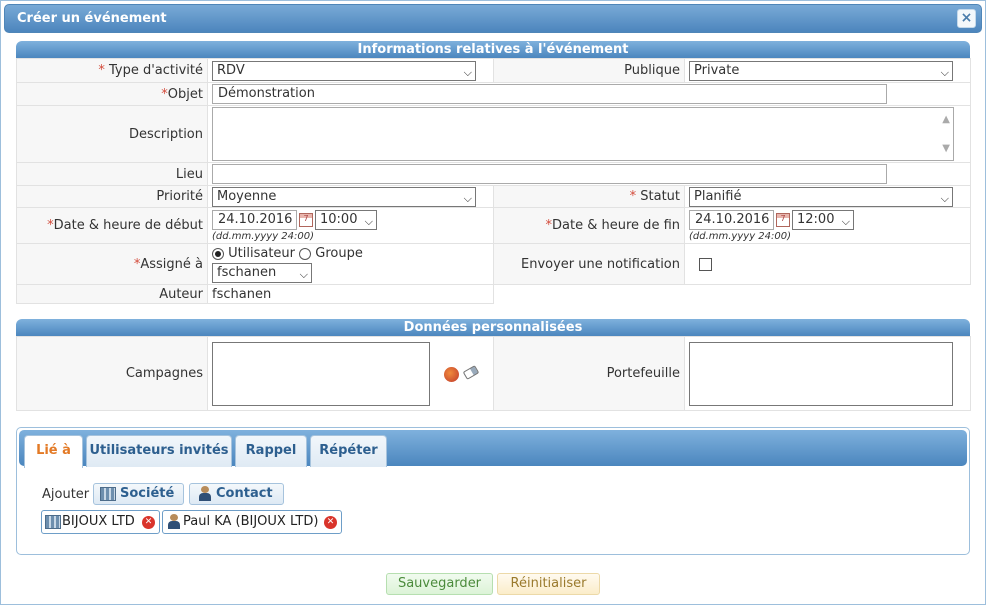 The width and height of the screenshot is (986, 605). What do you see at coordinates (643, 373) in the screenshot?
I see `portfolio-label: Portefeuille` at bounding box center [643, 373].